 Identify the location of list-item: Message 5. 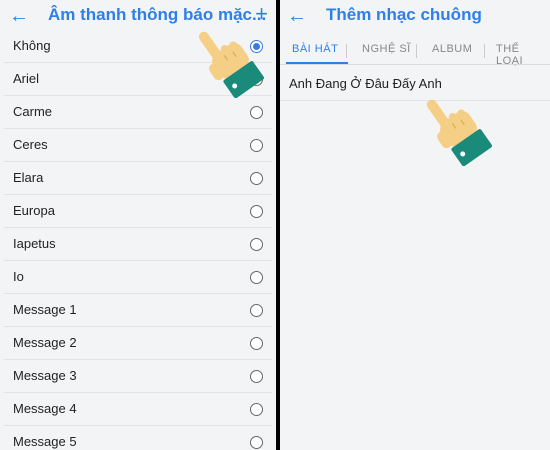
(138, 438).